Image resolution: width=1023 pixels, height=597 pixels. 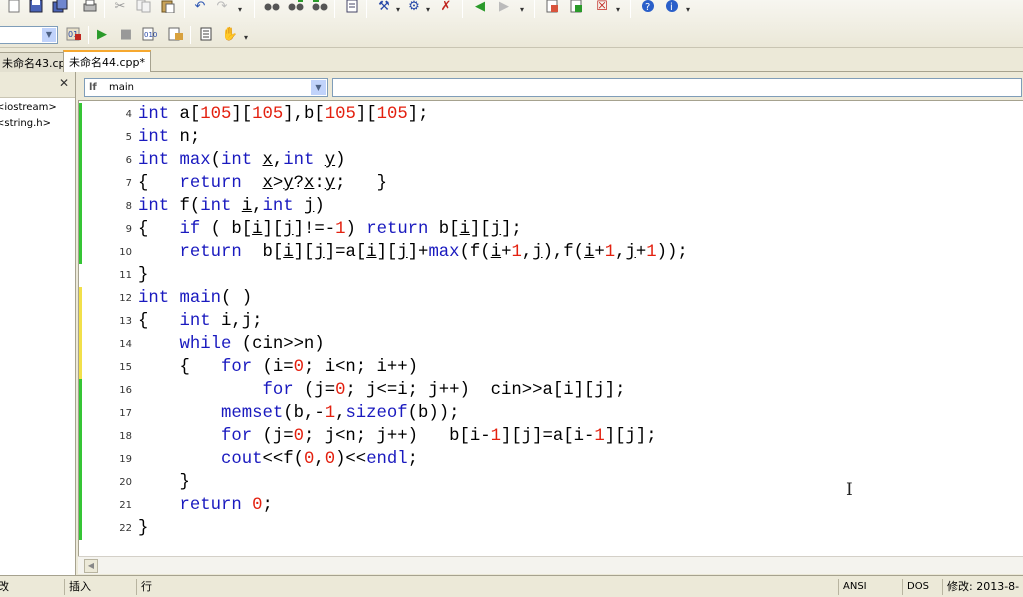 I want to click on run-icon: ▶, so click(x=102, y=34).